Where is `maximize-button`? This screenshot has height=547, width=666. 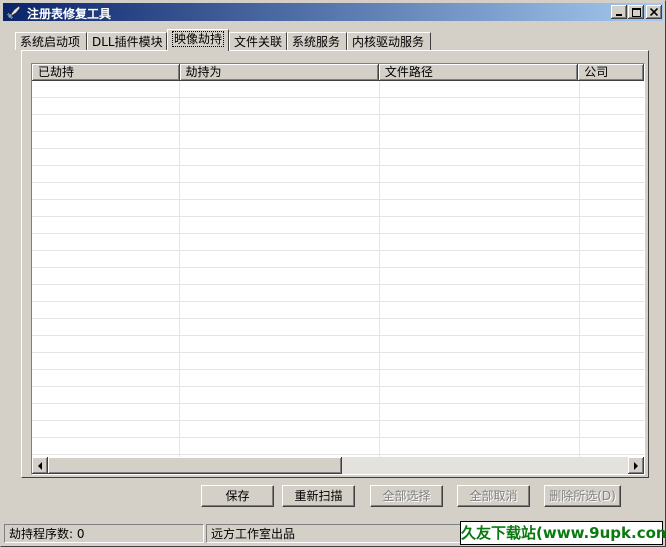 maximize-button is located at coordinates (636, 12).